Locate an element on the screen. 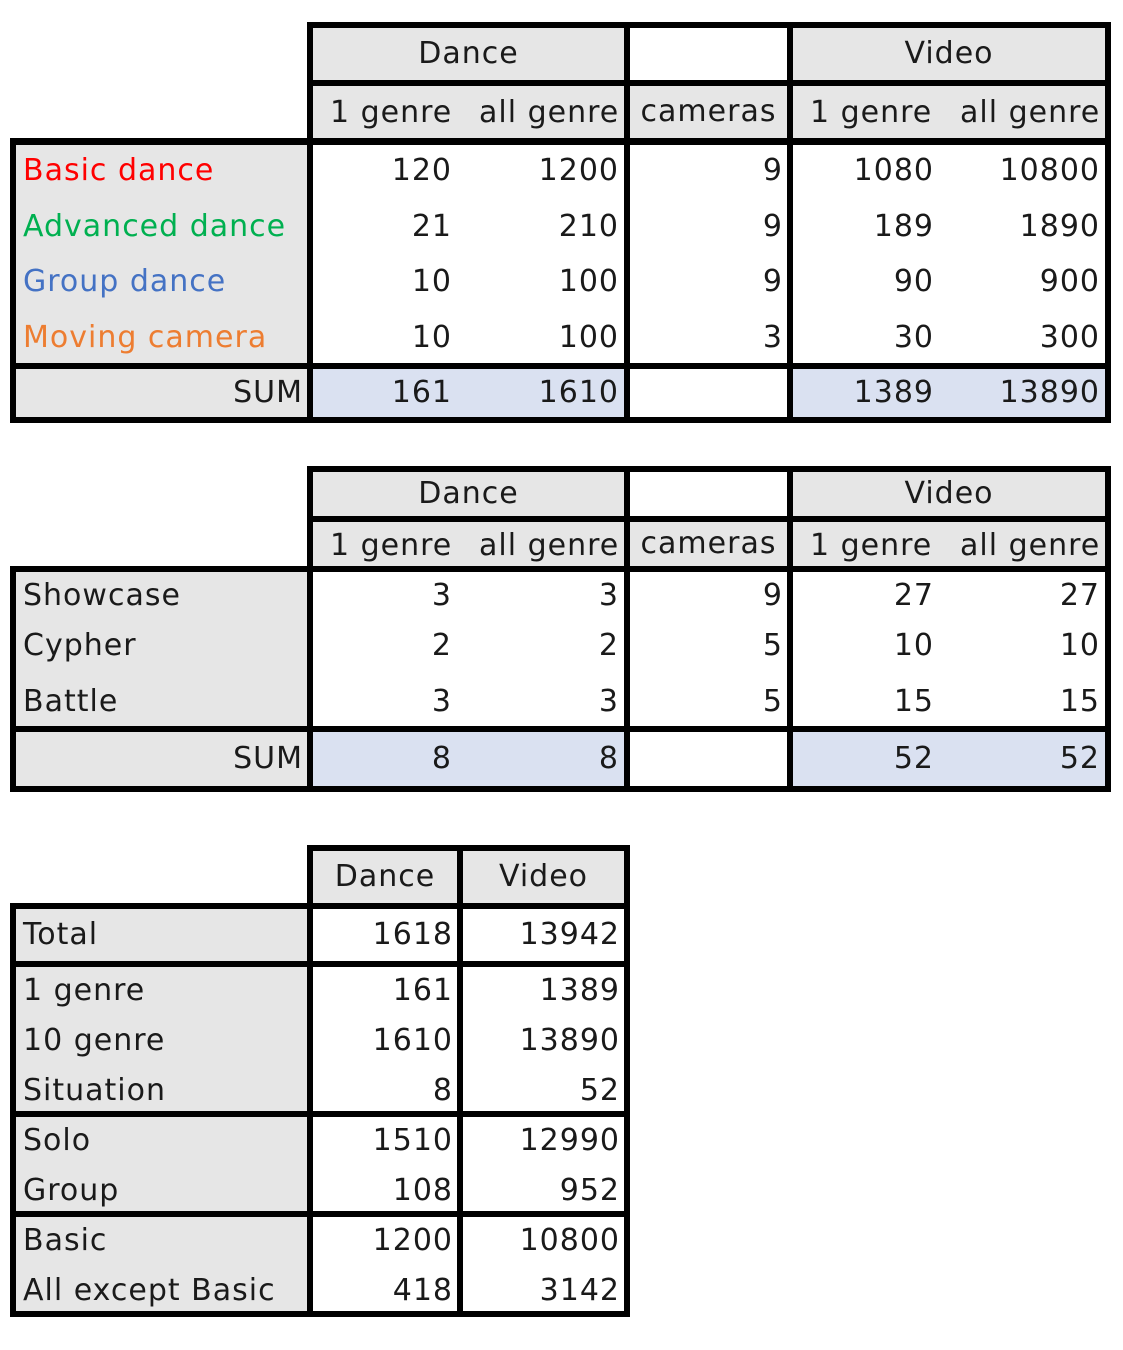 The height and width of the screenshot is (1350, 1123). sum-dance-all-genre: 8 is located at coordinates (608, 758).